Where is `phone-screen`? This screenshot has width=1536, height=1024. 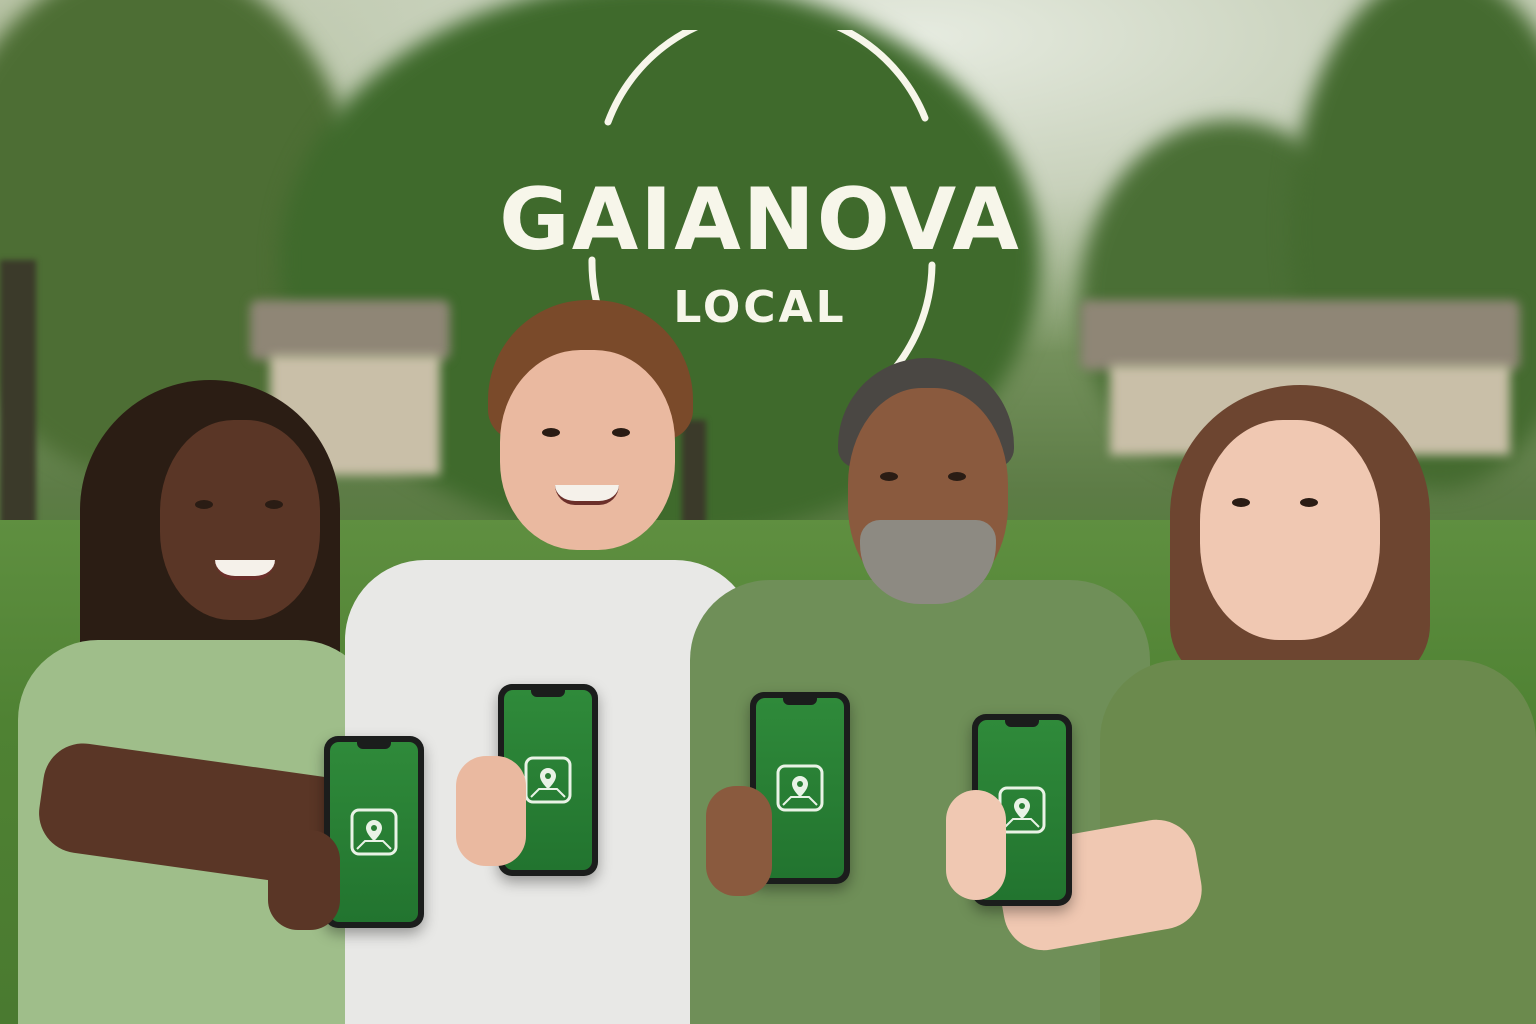 phone-screen is located at coordinates (374, 832).